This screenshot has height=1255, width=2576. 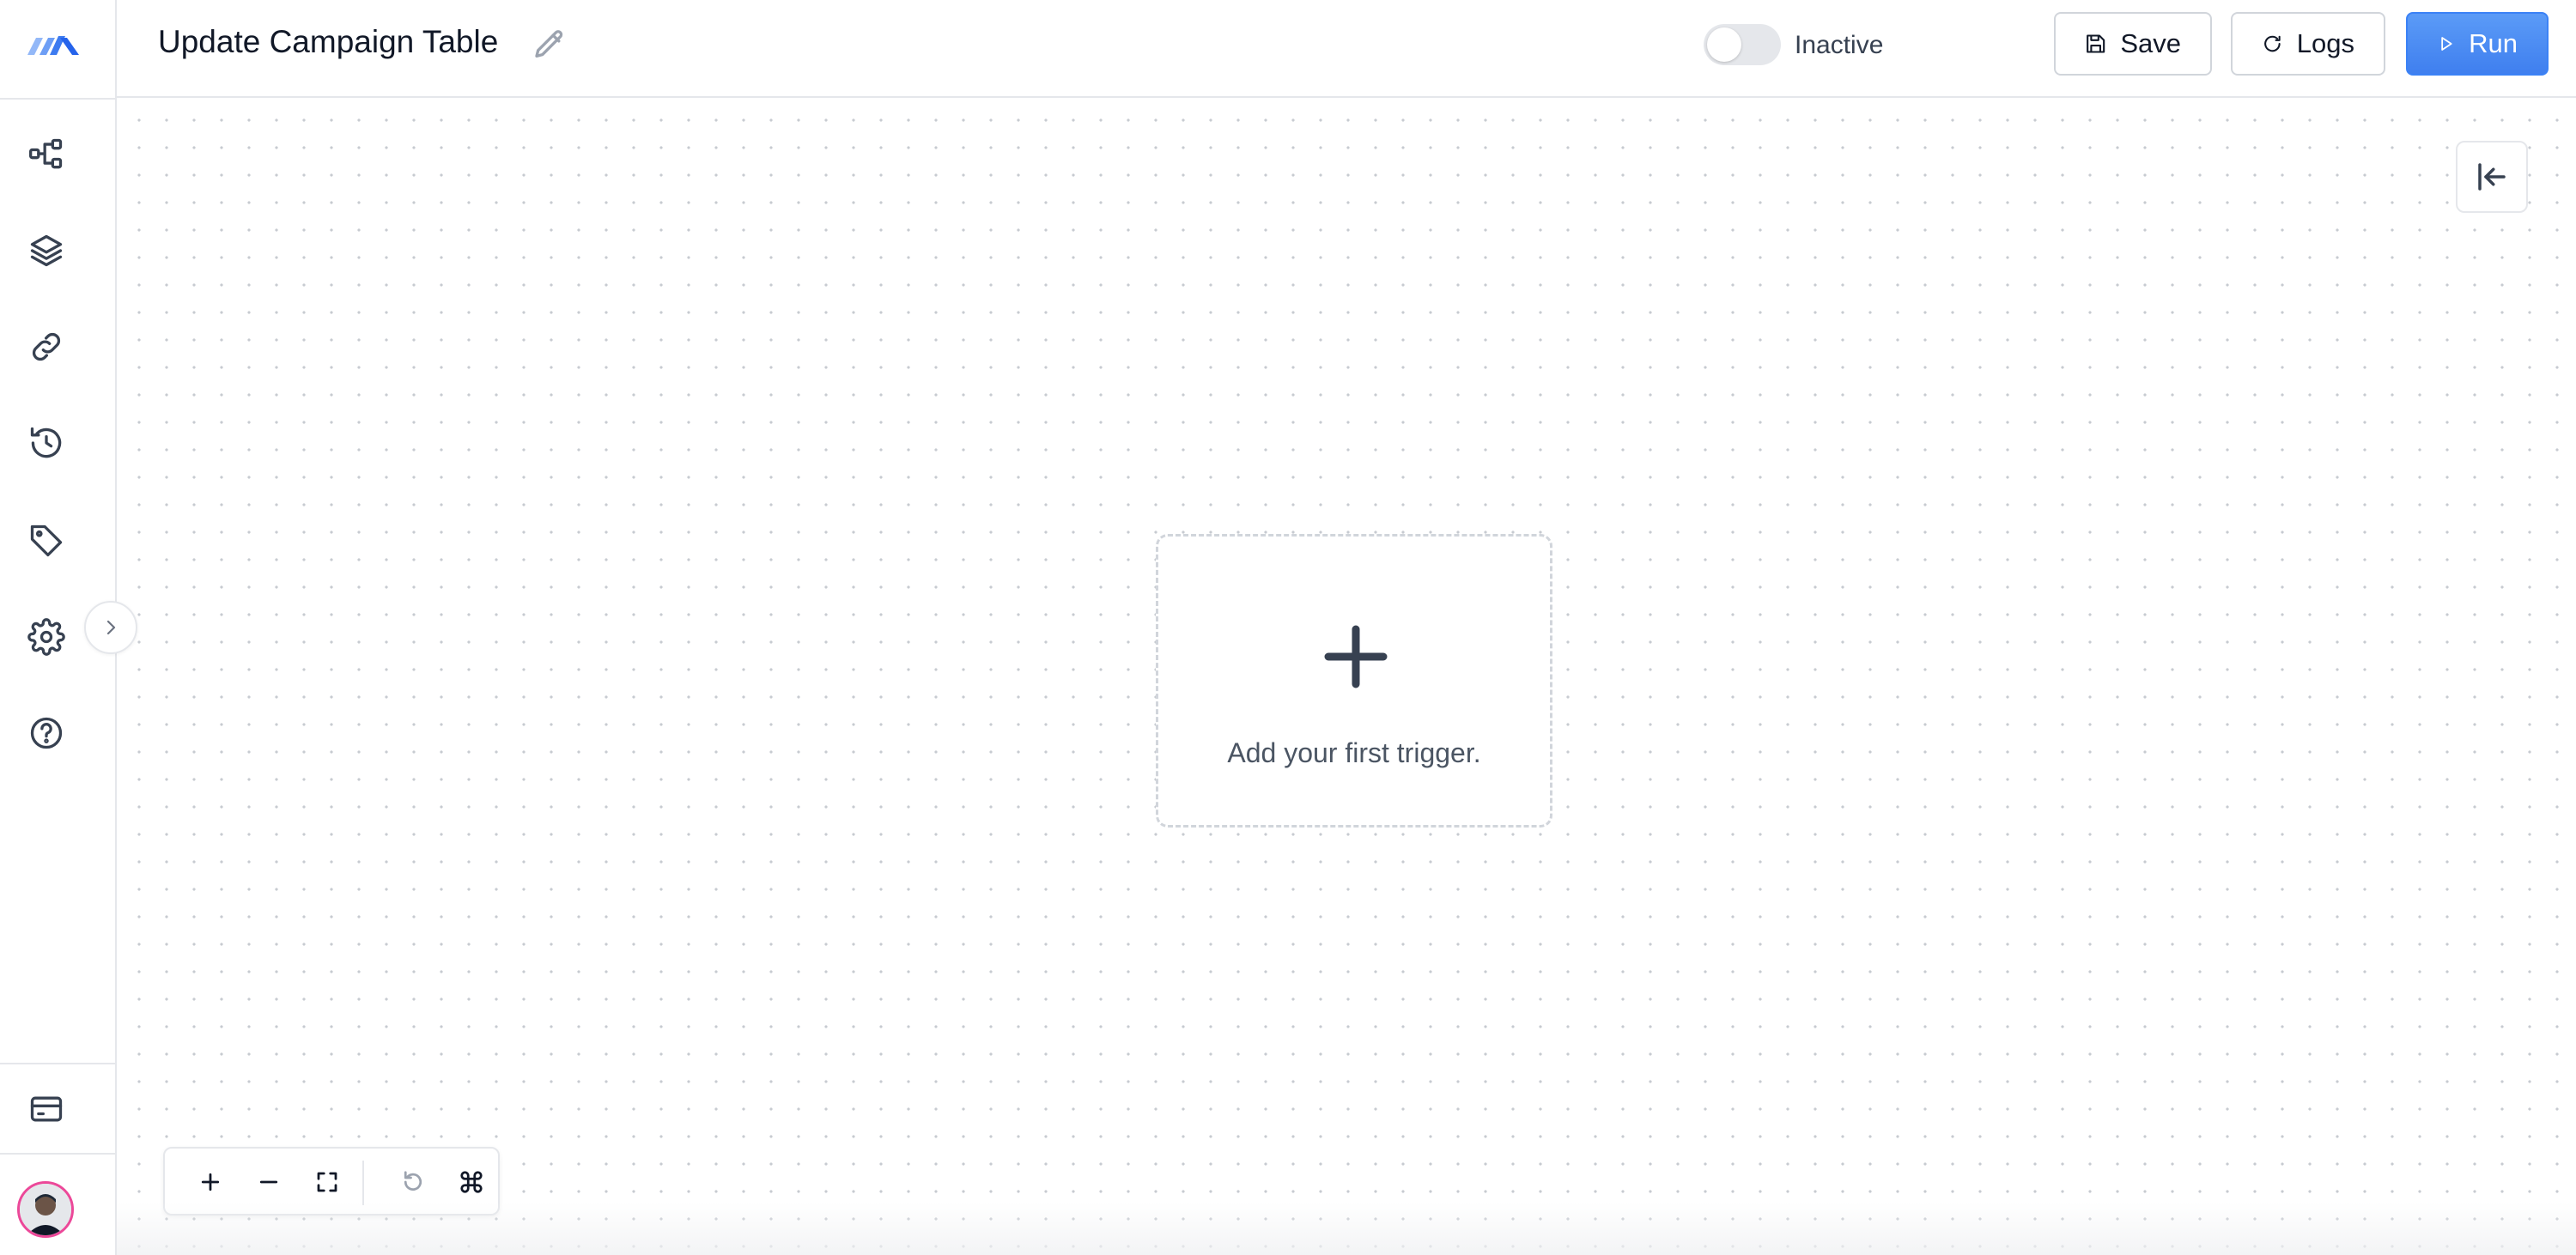 What do you see at coordinates (328, 41) in the screenshot?
I see `page-title: Update Campaign Table` at bounding box center [328, 41].